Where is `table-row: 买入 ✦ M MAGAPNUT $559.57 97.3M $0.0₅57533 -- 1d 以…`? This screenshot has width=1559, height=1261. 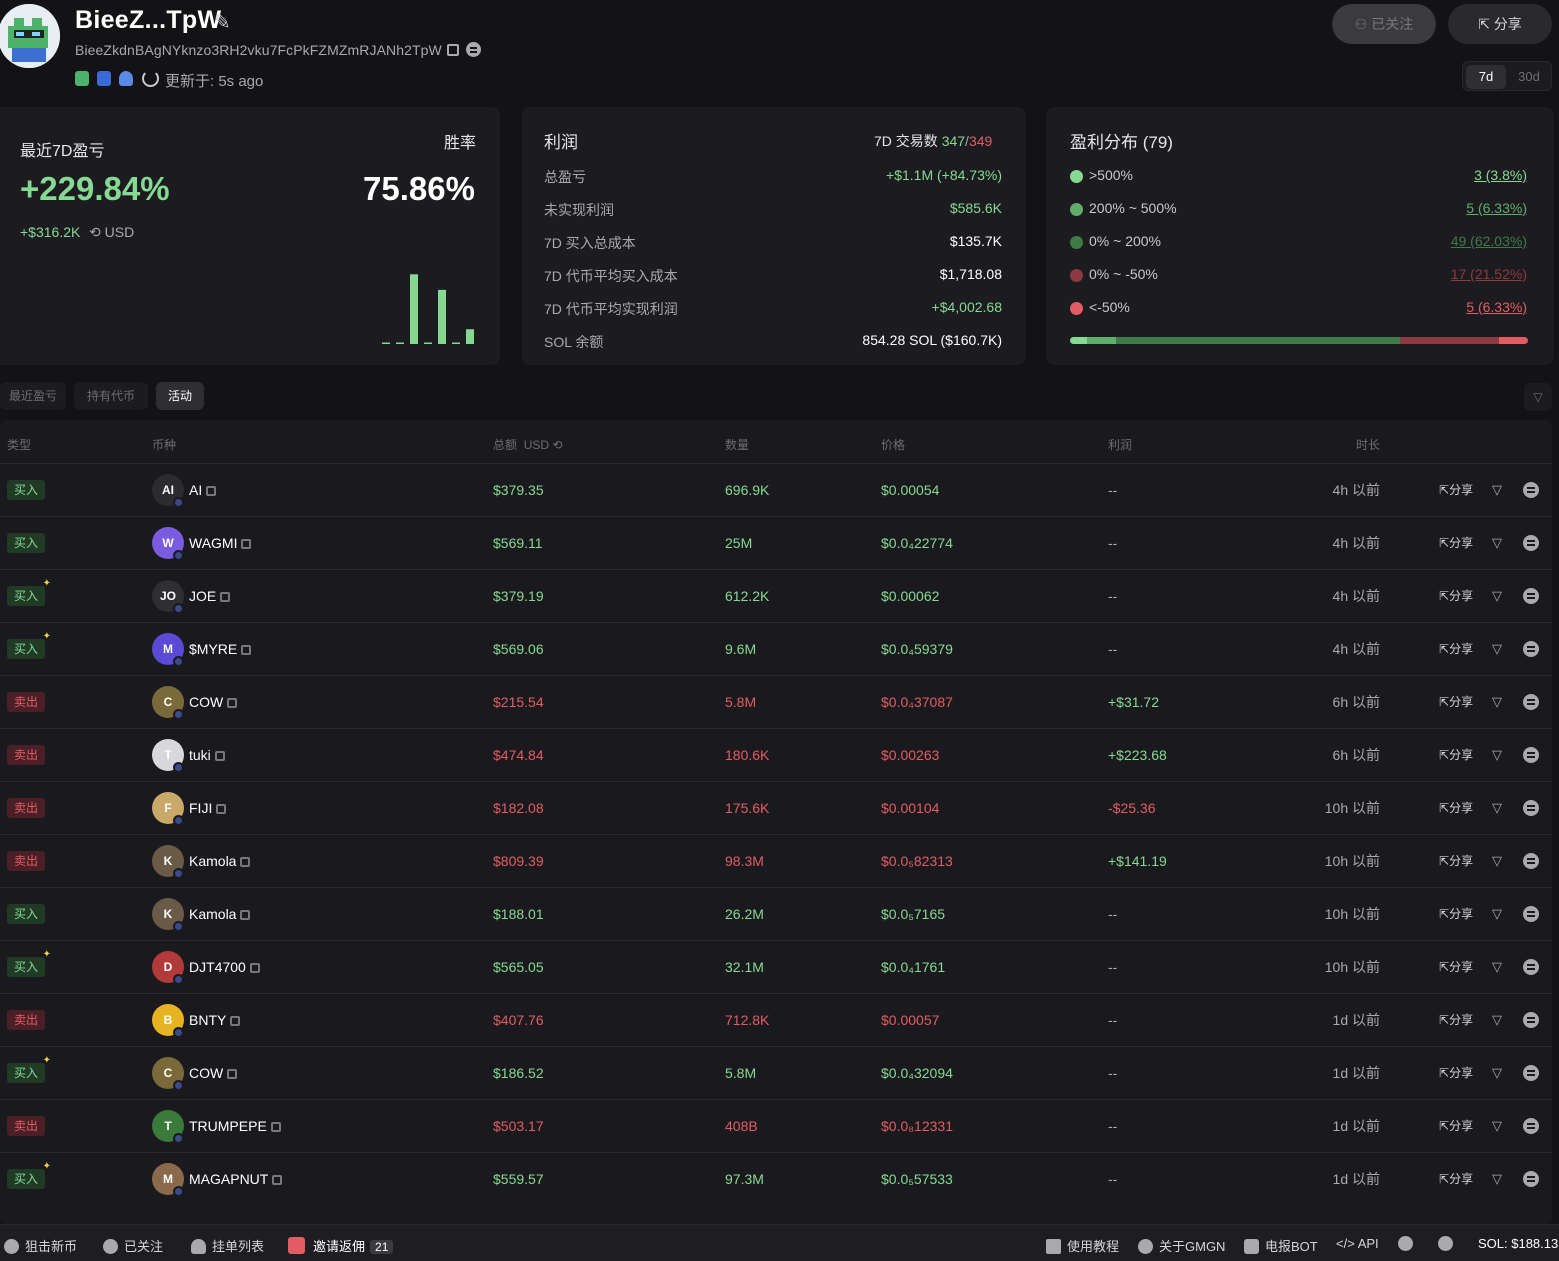 table-row: 买入 ✦ M MAGAPNUT $559.57 97.3M $0.0₅57533 -- 1d 以… is located at coordinates (776, 1178).